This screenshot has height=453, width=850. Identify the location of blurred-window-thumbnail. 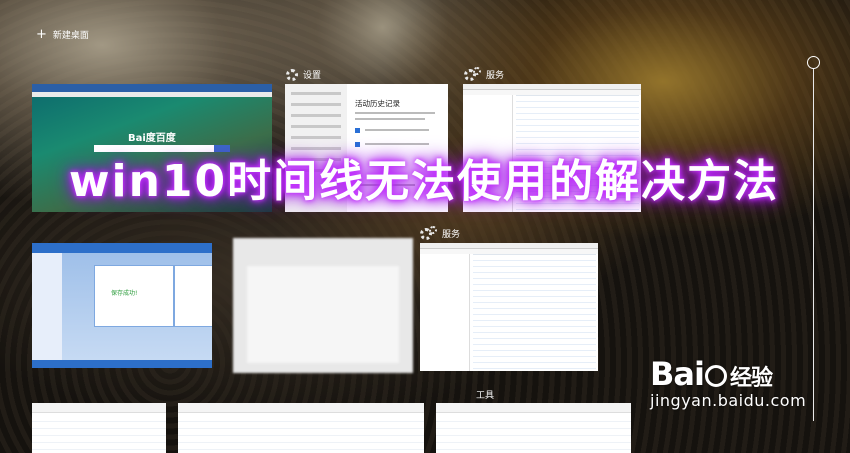
(323, 305).